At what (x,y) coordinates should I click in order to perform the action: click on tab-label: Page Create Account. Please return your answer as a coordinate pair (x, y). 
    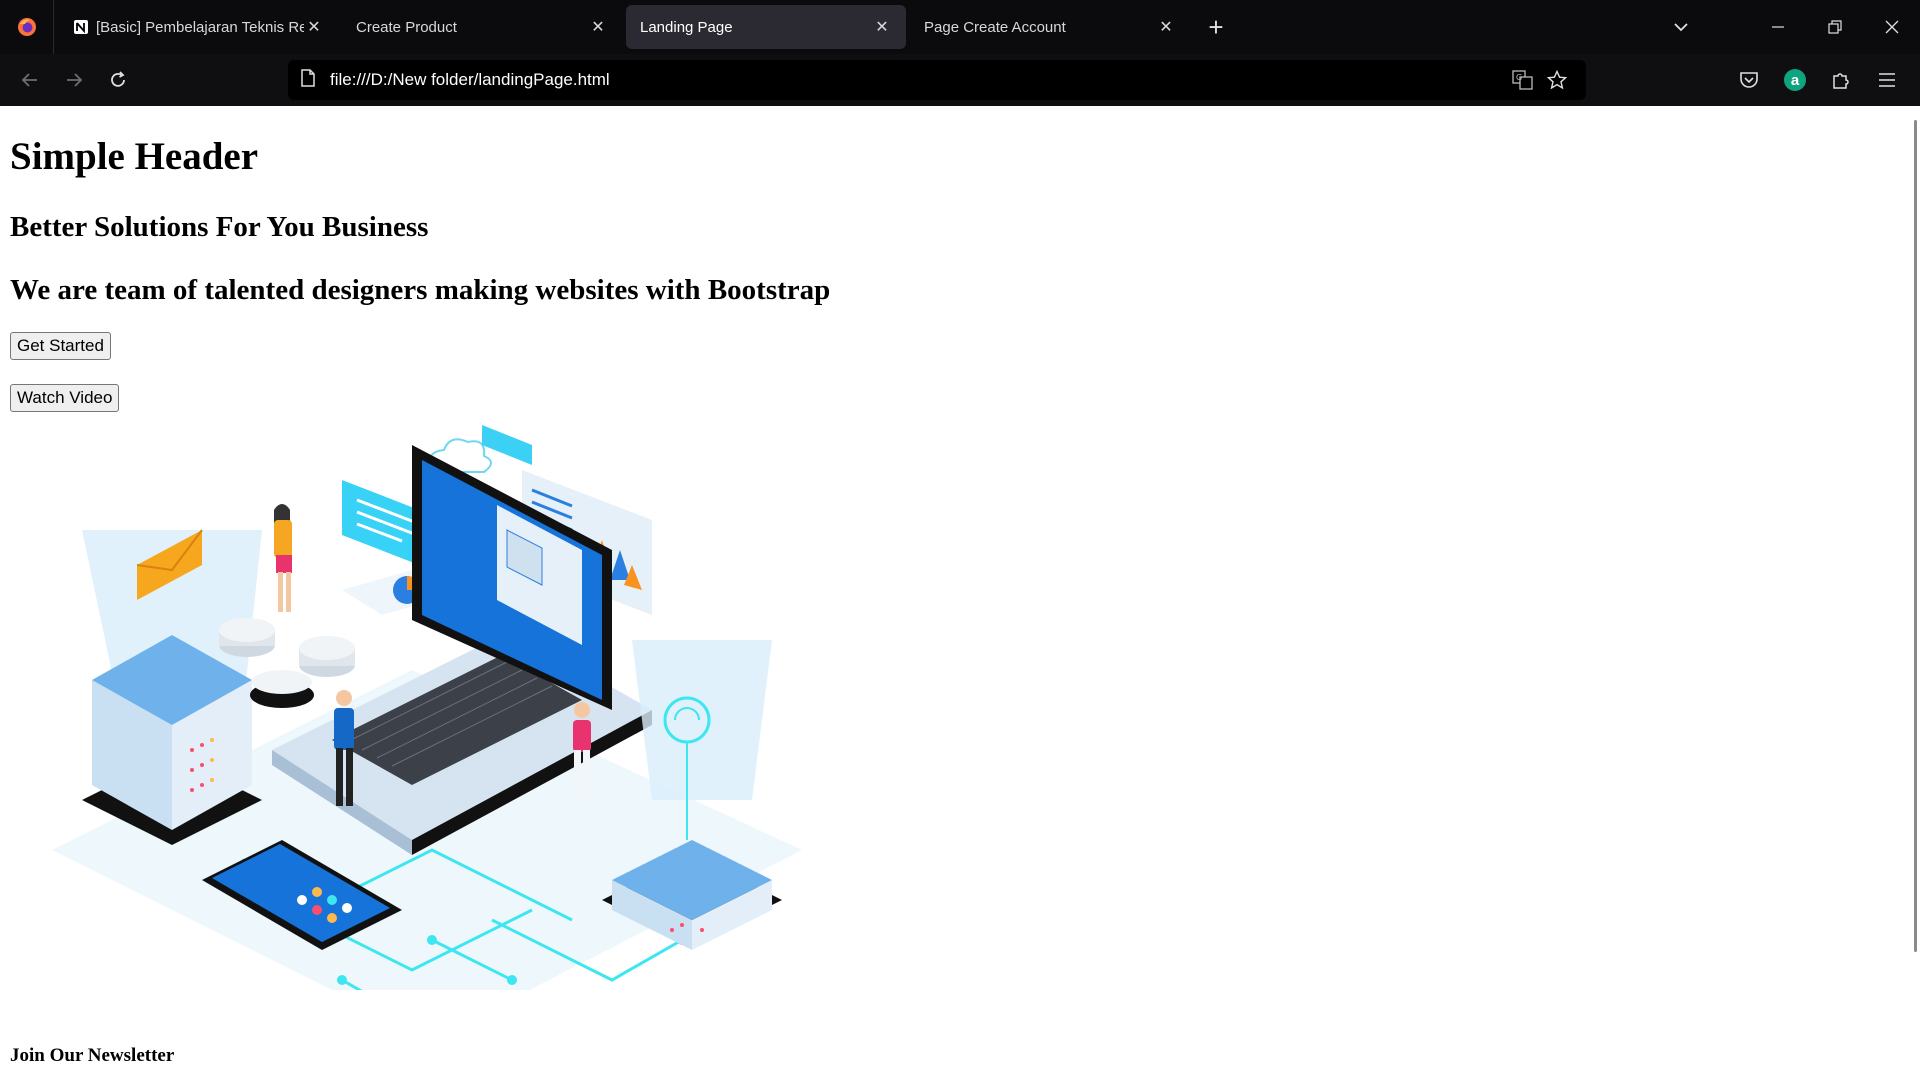
    Looking at the image, I should click on (995, 27).